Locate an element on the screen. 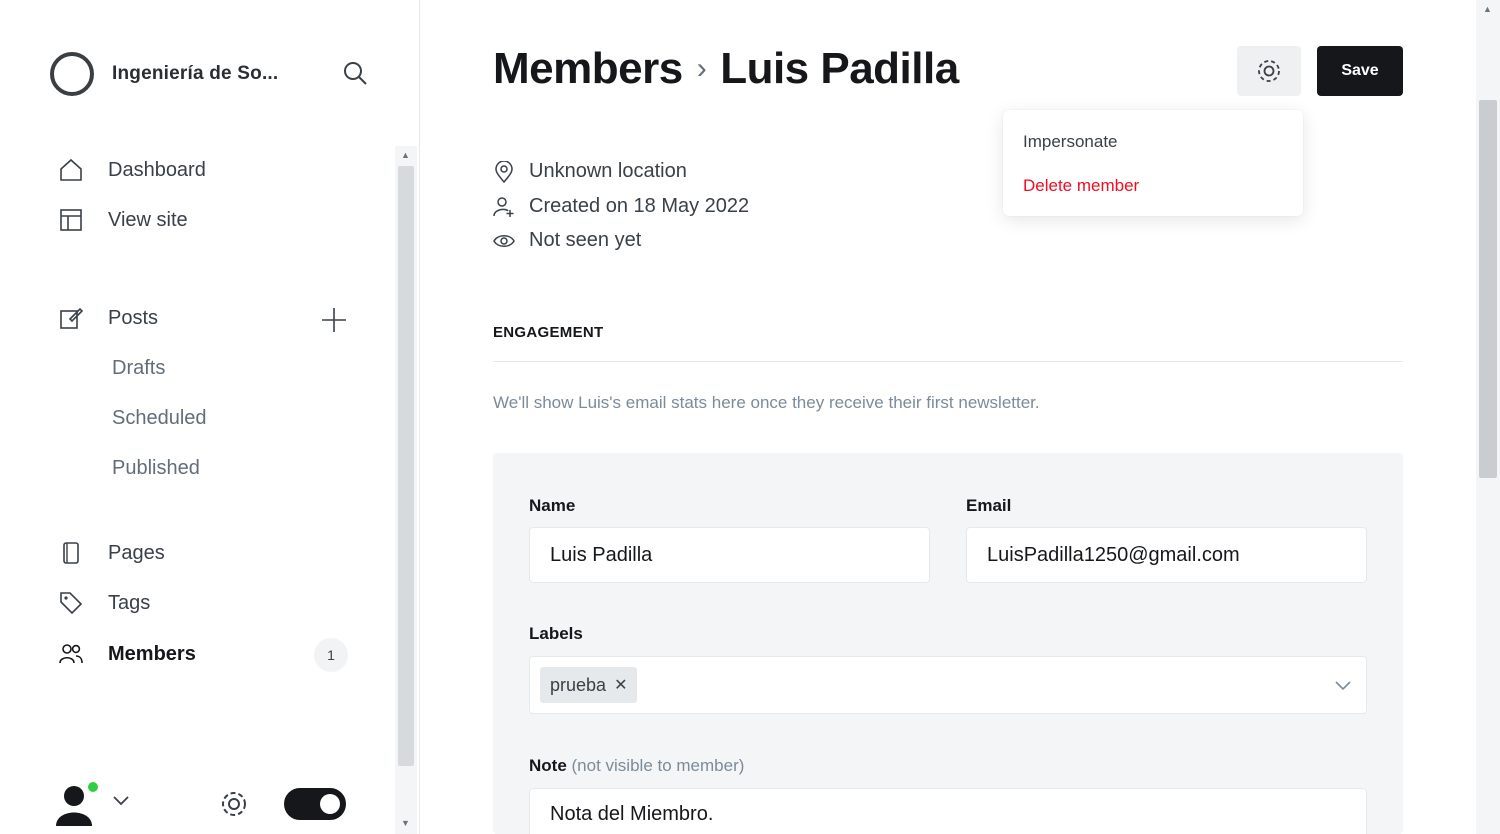  nav-view-site: View site is located at coordinates (123, 220).